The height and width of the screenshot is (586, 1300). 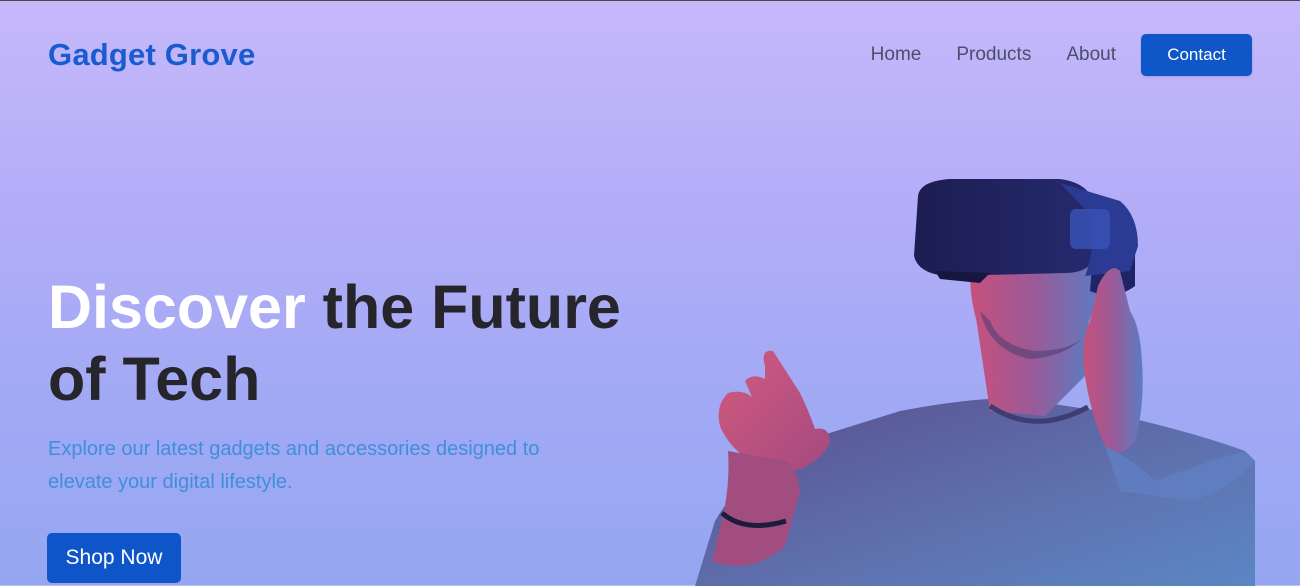 What do you see at coordinates (1196, 55) in the screenshot?
I see `contact-button: Contact` at bounding box center [1196, 55].